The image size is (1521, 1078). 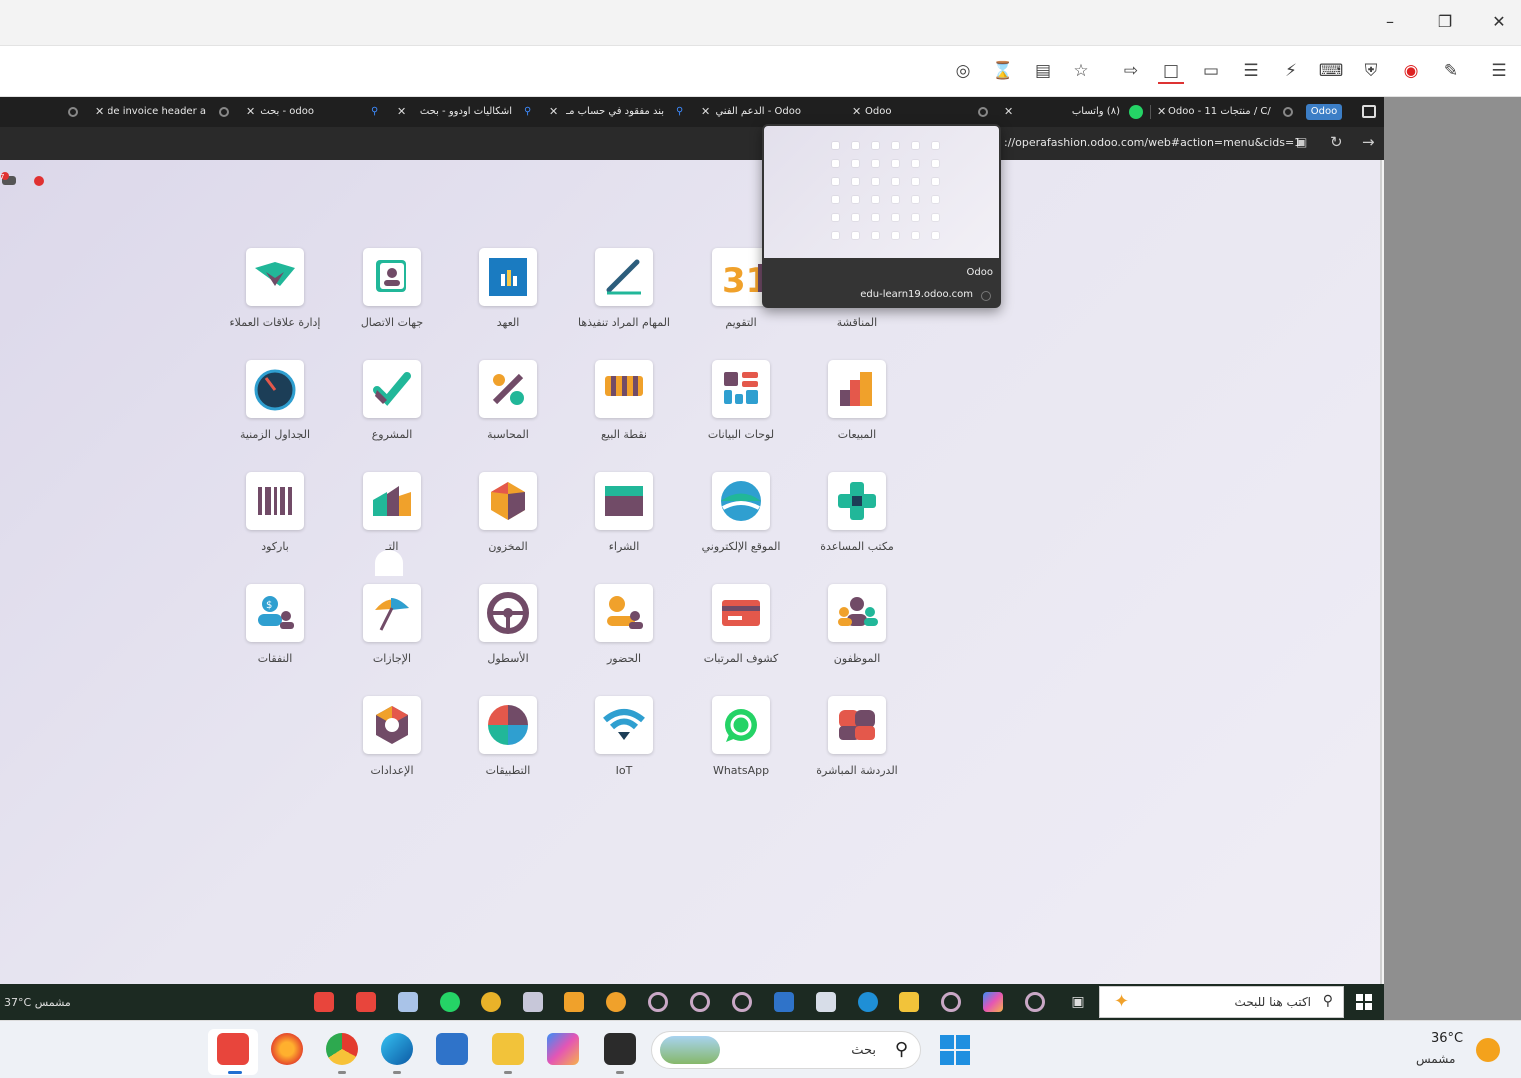 I want to click on close-window-button: ✕, so click(x=1499, y=22).